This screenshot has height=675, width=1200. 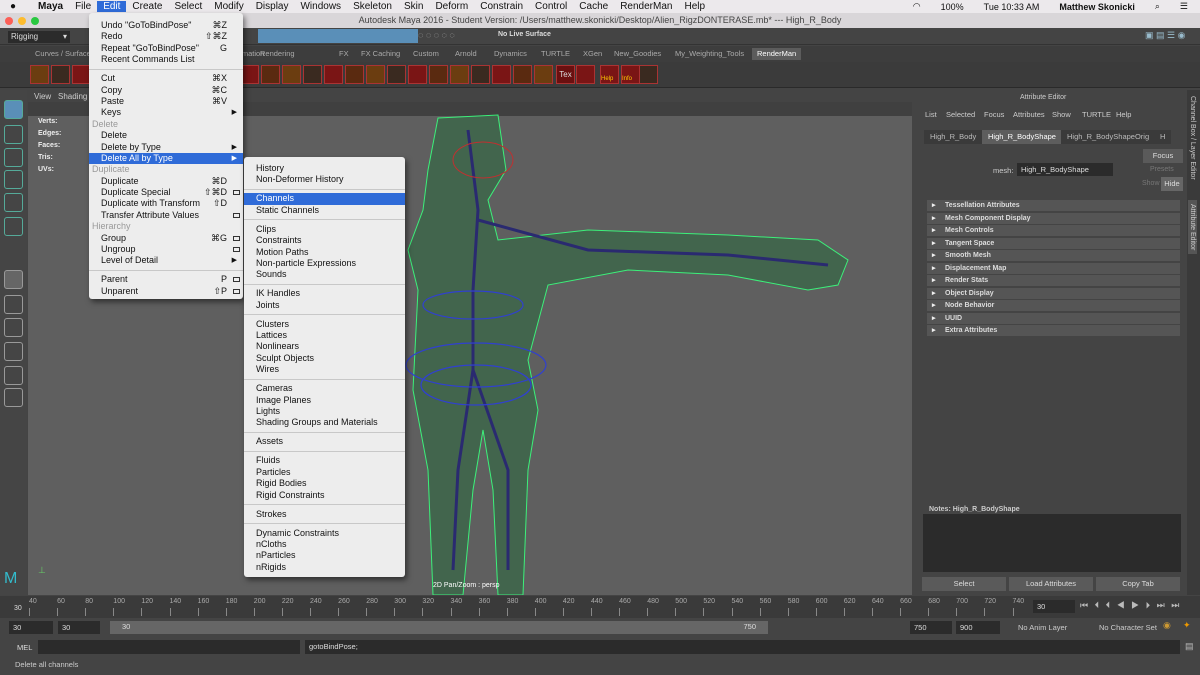 What do you see at coordinates (994, 114) in the screenshot?
I see `ae-menu-focus: Focus` at bounding box center [994, 114].